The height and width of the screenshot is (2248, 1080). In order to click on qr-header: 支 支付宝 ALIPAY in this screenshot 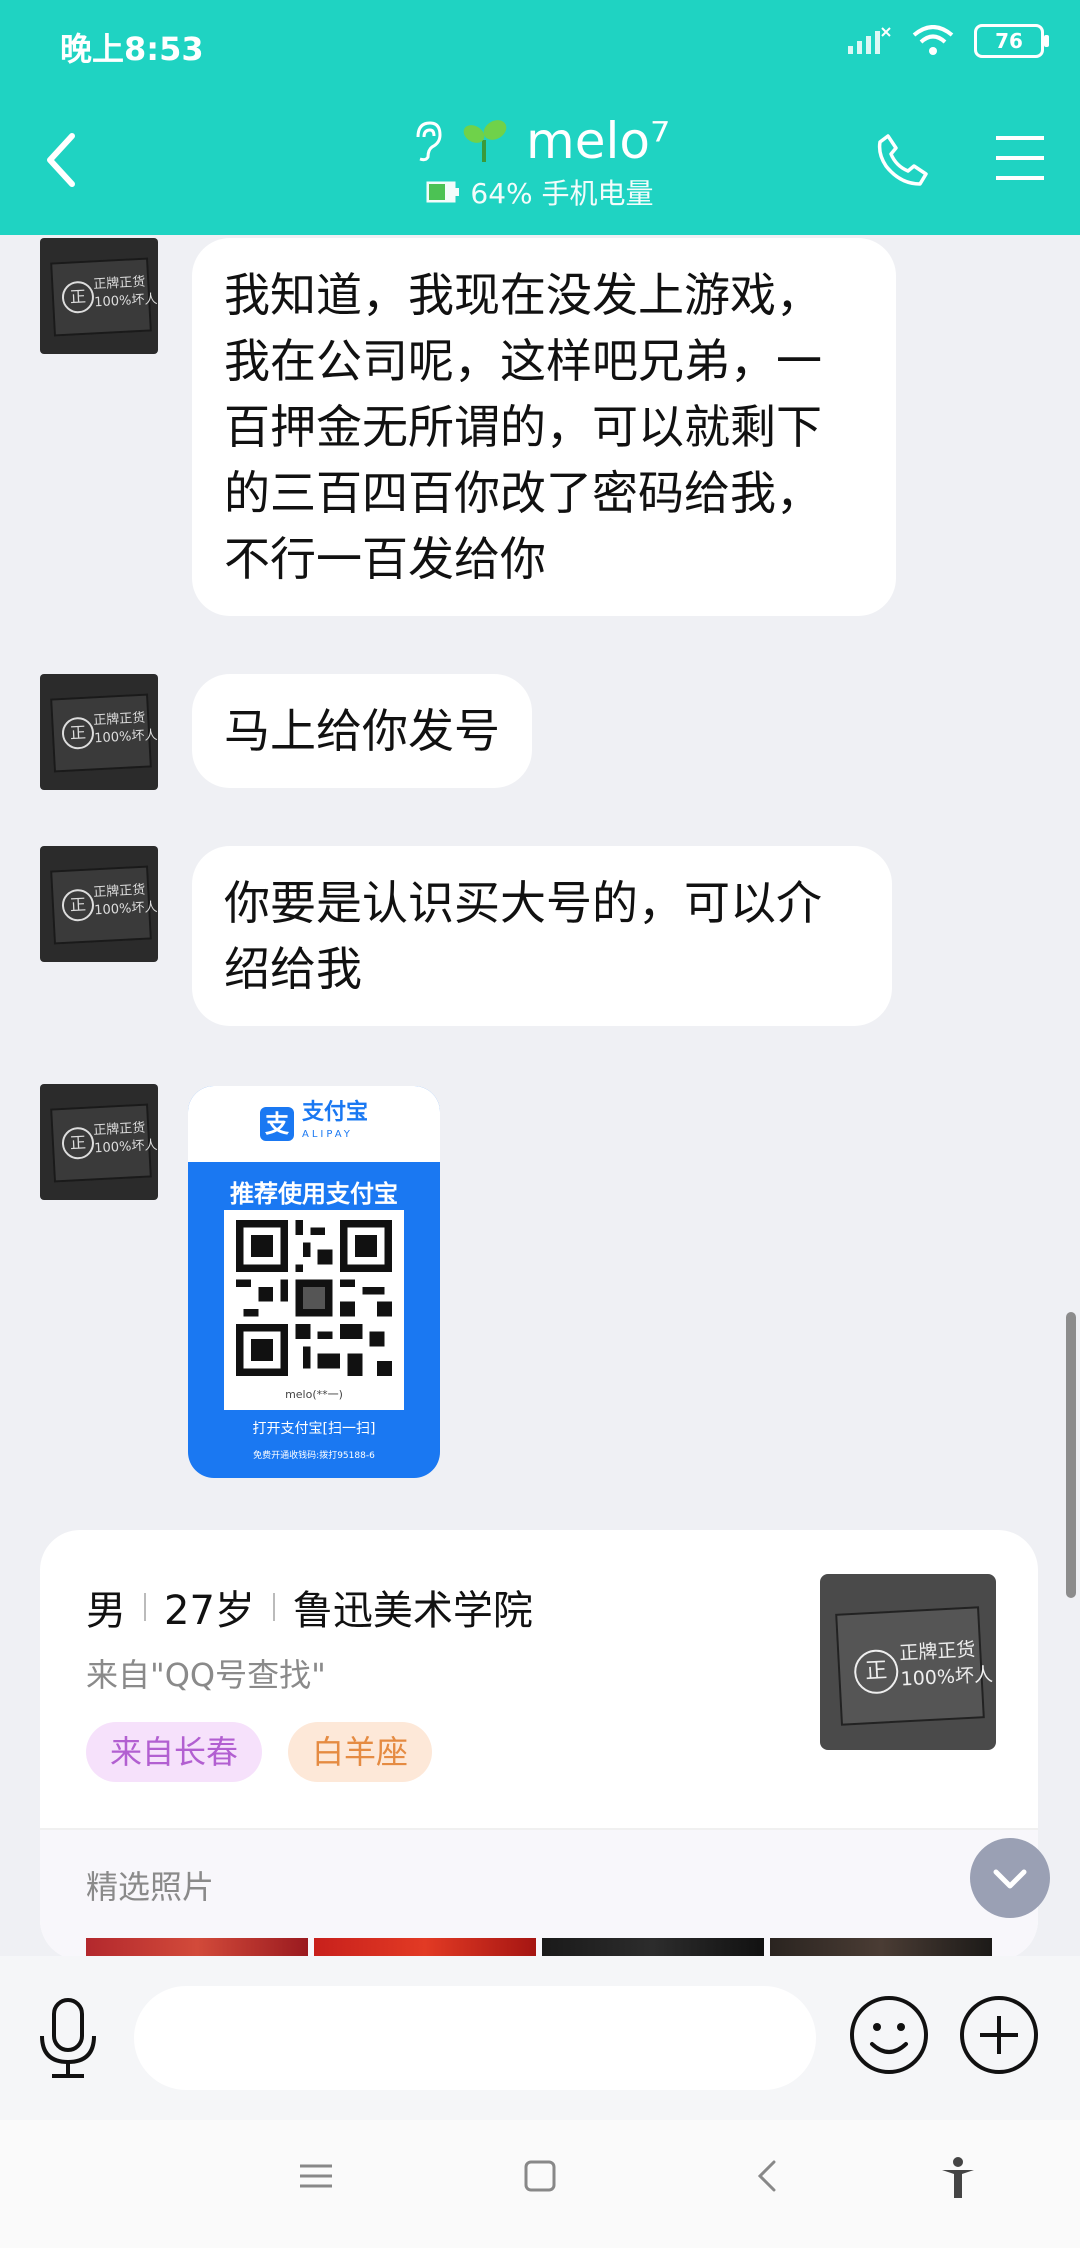, I will do `click(314, 1124)`.